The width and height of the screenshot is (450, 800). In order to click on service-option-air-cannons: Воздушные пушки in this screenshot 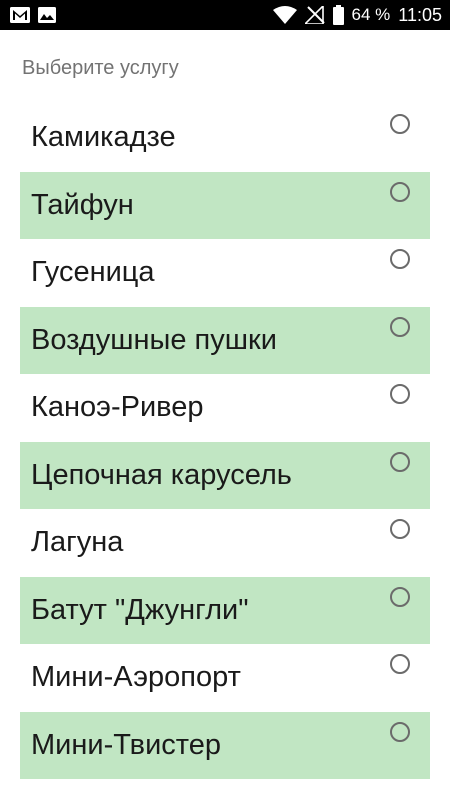, I will do `click(225, 340)`.